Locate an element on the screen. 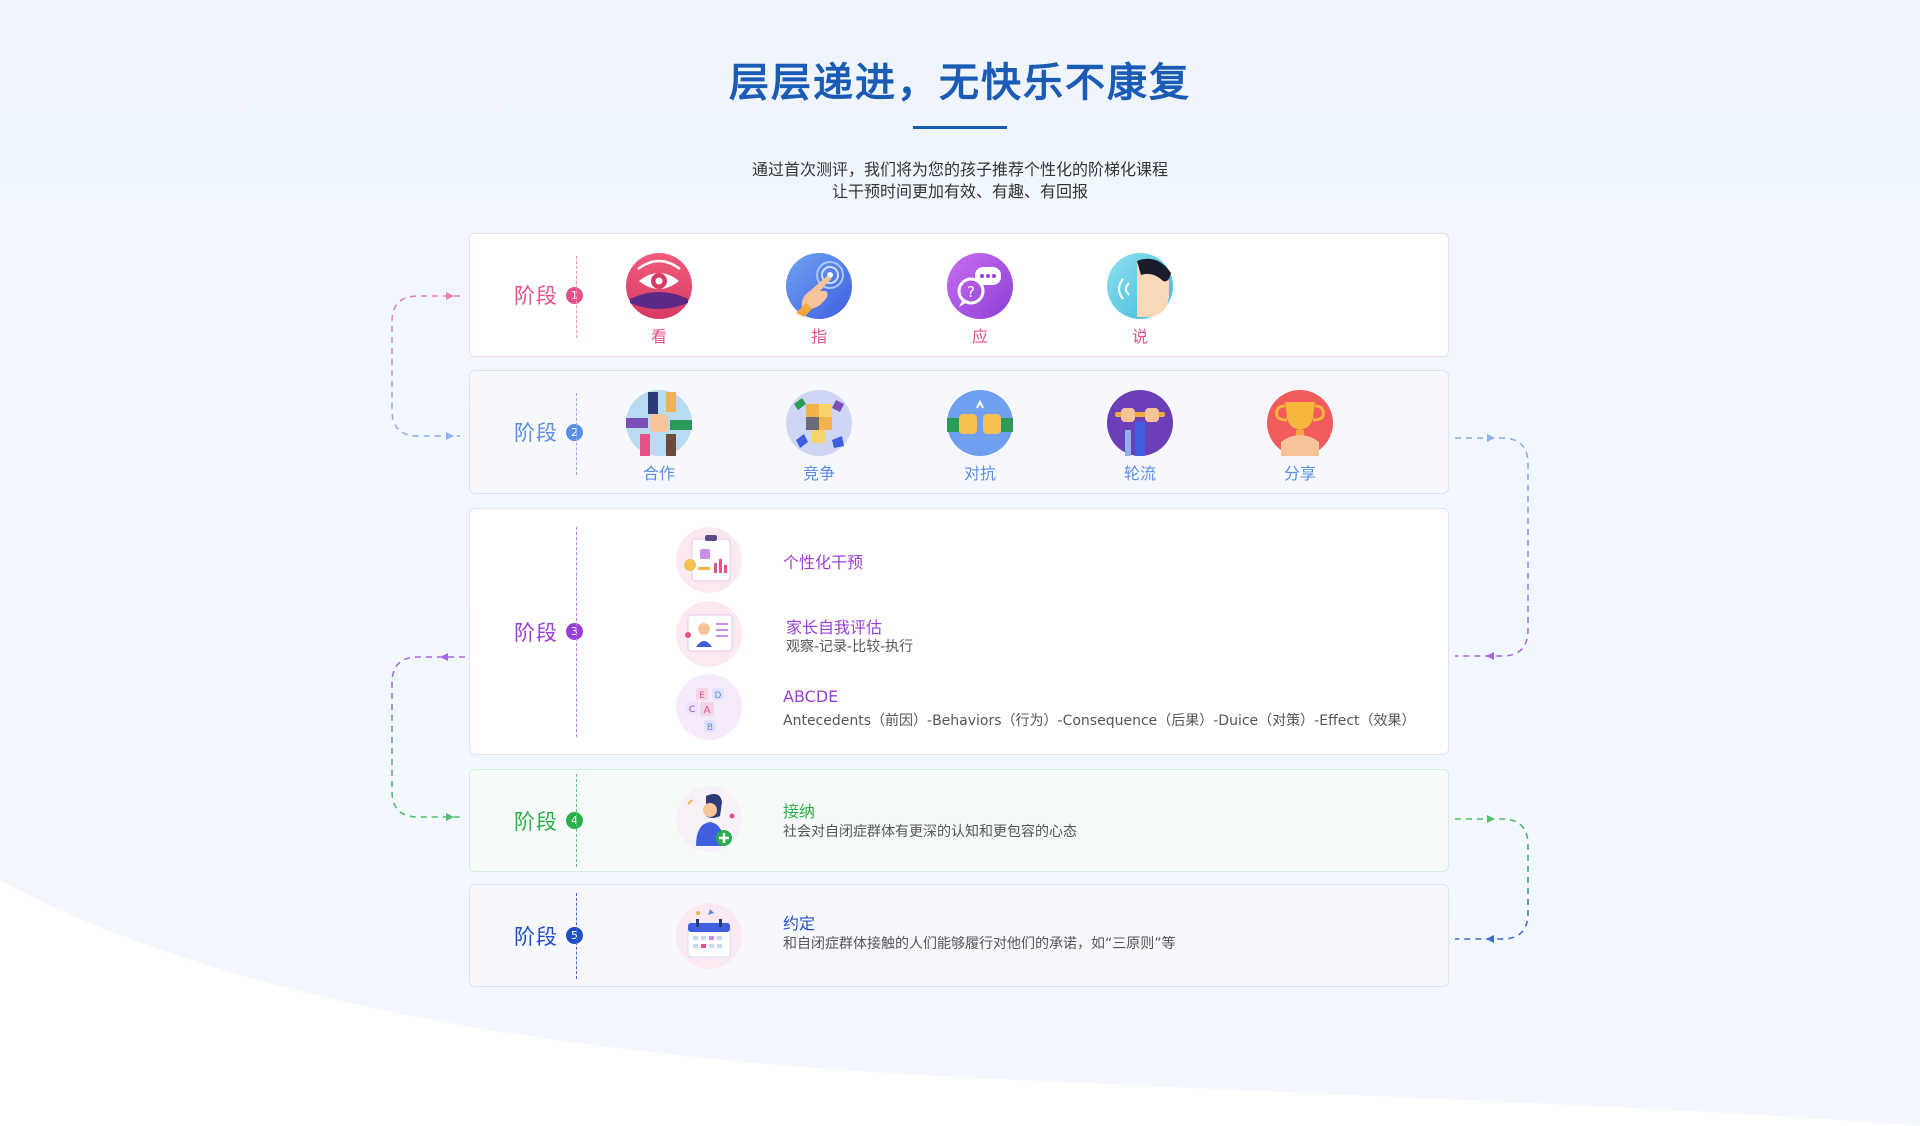 This screenshot has width=1920, height=1126. stage-1-item-respond: ? 应 is located at coordinates (980, 300).